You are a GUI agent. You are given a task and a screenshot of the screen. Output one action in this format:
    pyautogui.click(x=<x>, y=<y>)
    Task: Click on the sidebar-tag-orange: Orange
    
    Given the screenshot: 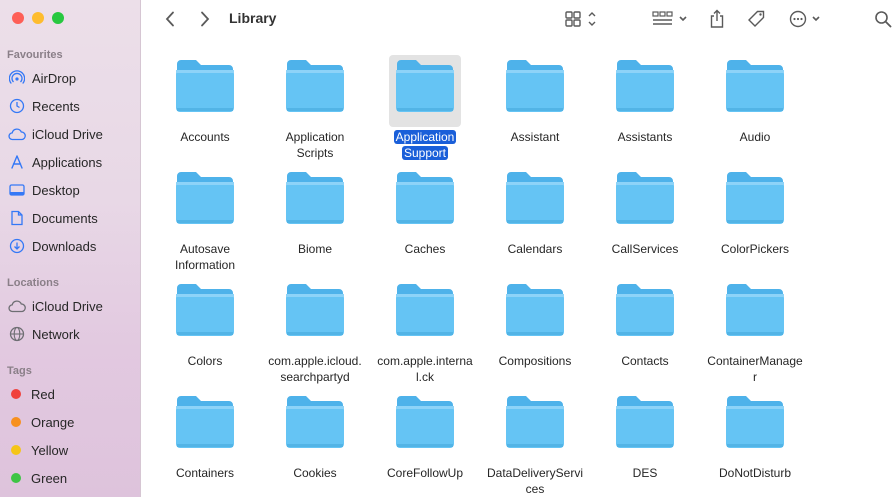 What is the action you would take?
    pyautogui.click(x=71, y=422)
    